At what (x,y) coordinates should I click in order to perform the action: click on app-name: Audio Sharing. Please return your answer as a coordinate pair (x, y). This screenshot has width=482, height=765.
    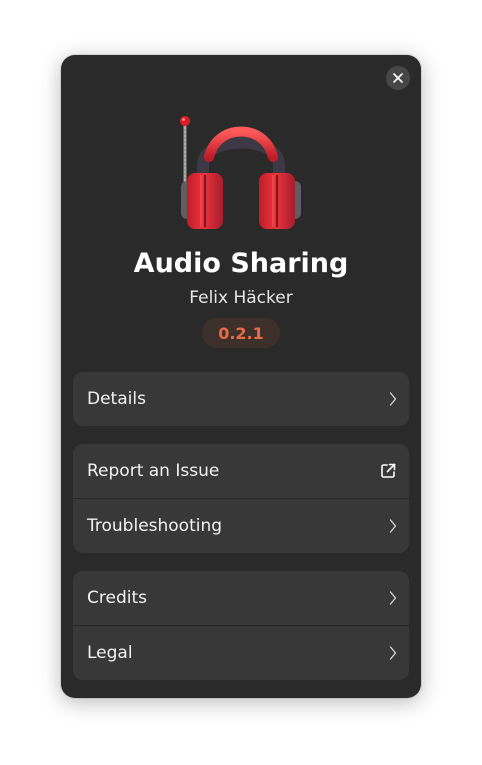
    Looking at the image, I should click on (241, 263).